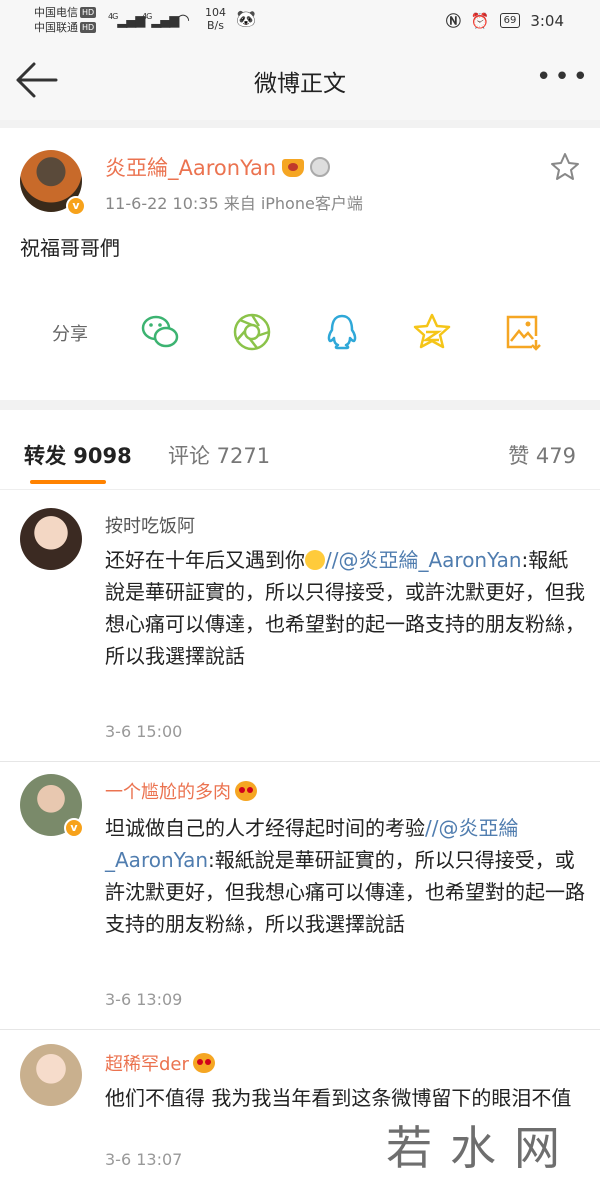  I want to click on author-name-row: 炎亞綸_AaronYan, so click(218, 167).